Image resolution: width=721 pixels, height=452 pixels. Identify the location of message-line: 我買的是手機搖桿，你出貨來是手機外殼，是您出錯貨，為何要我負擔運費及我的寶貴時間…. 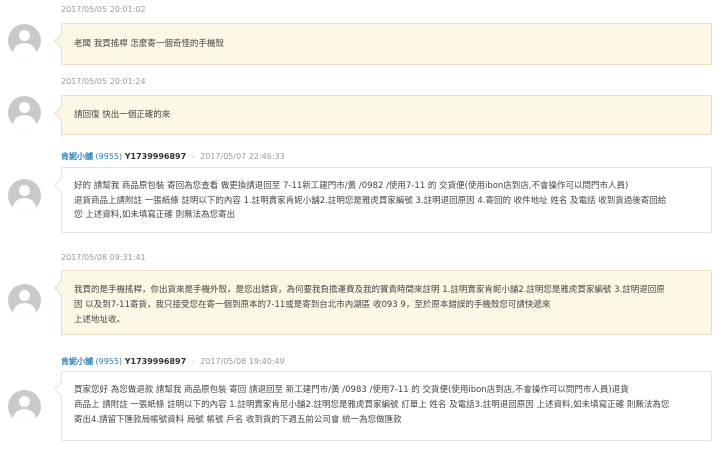
(369, 290).